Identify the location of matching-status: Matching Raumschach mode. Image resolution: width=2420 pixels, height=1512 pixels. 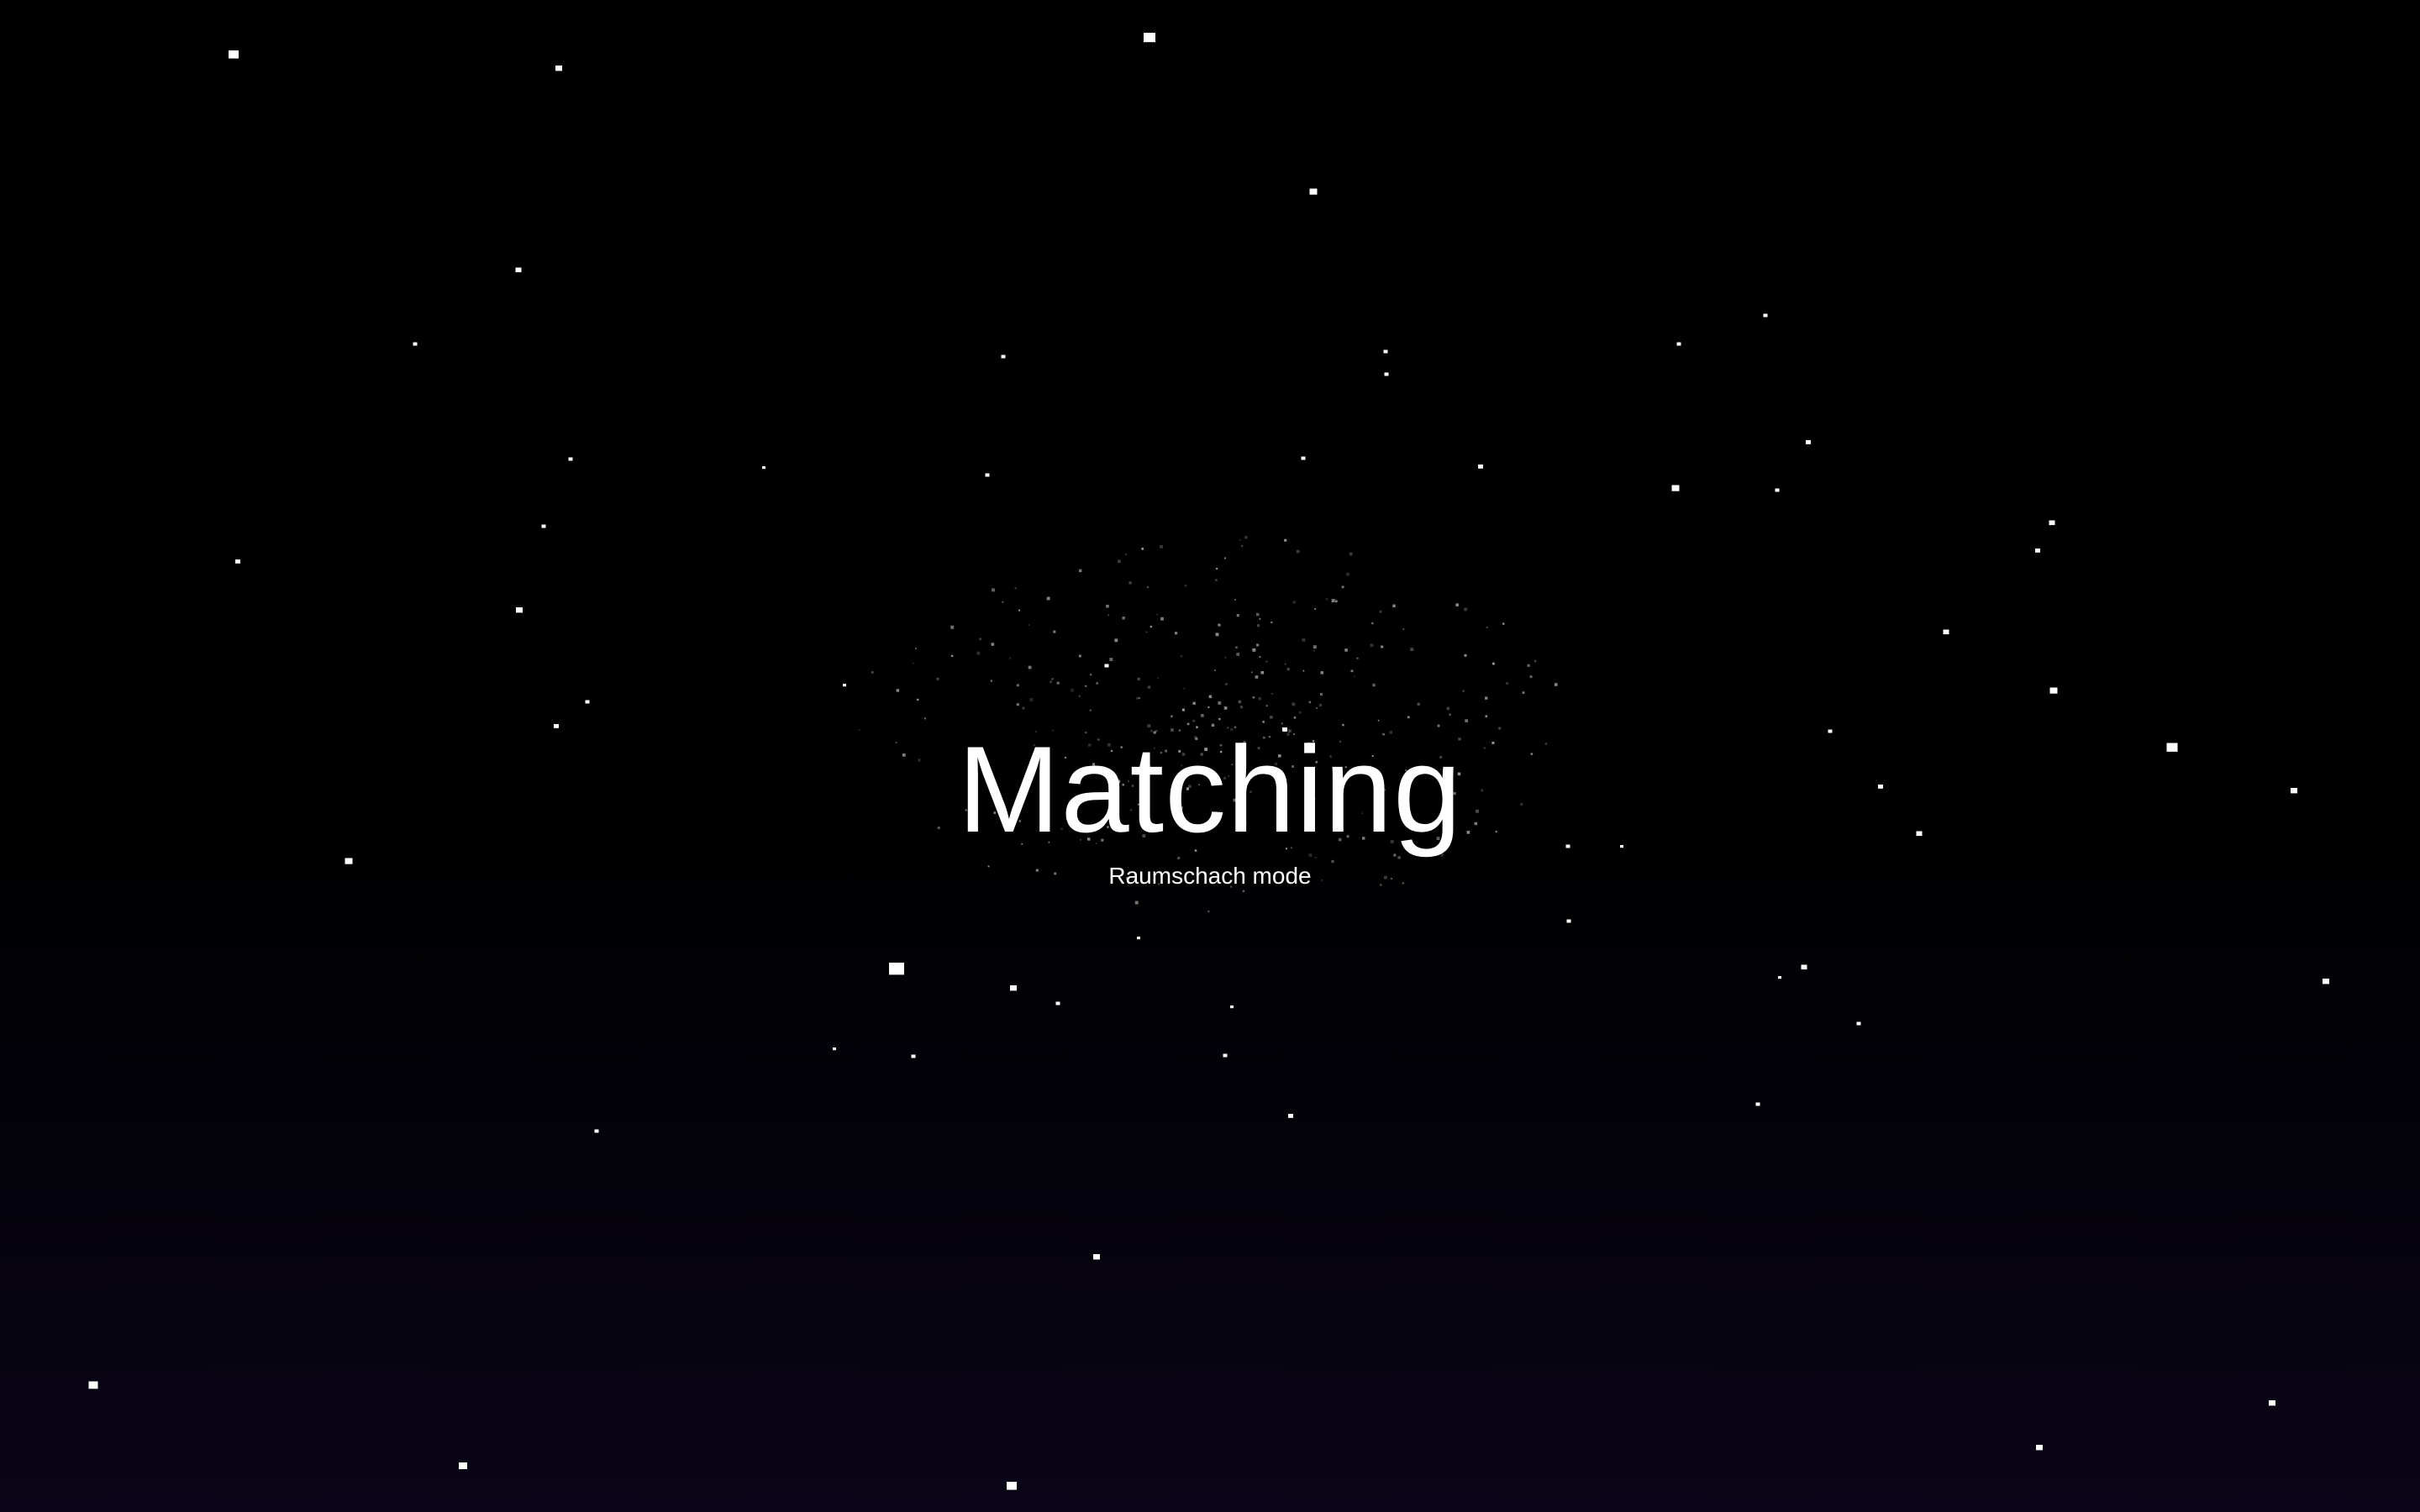
(1210, 806).